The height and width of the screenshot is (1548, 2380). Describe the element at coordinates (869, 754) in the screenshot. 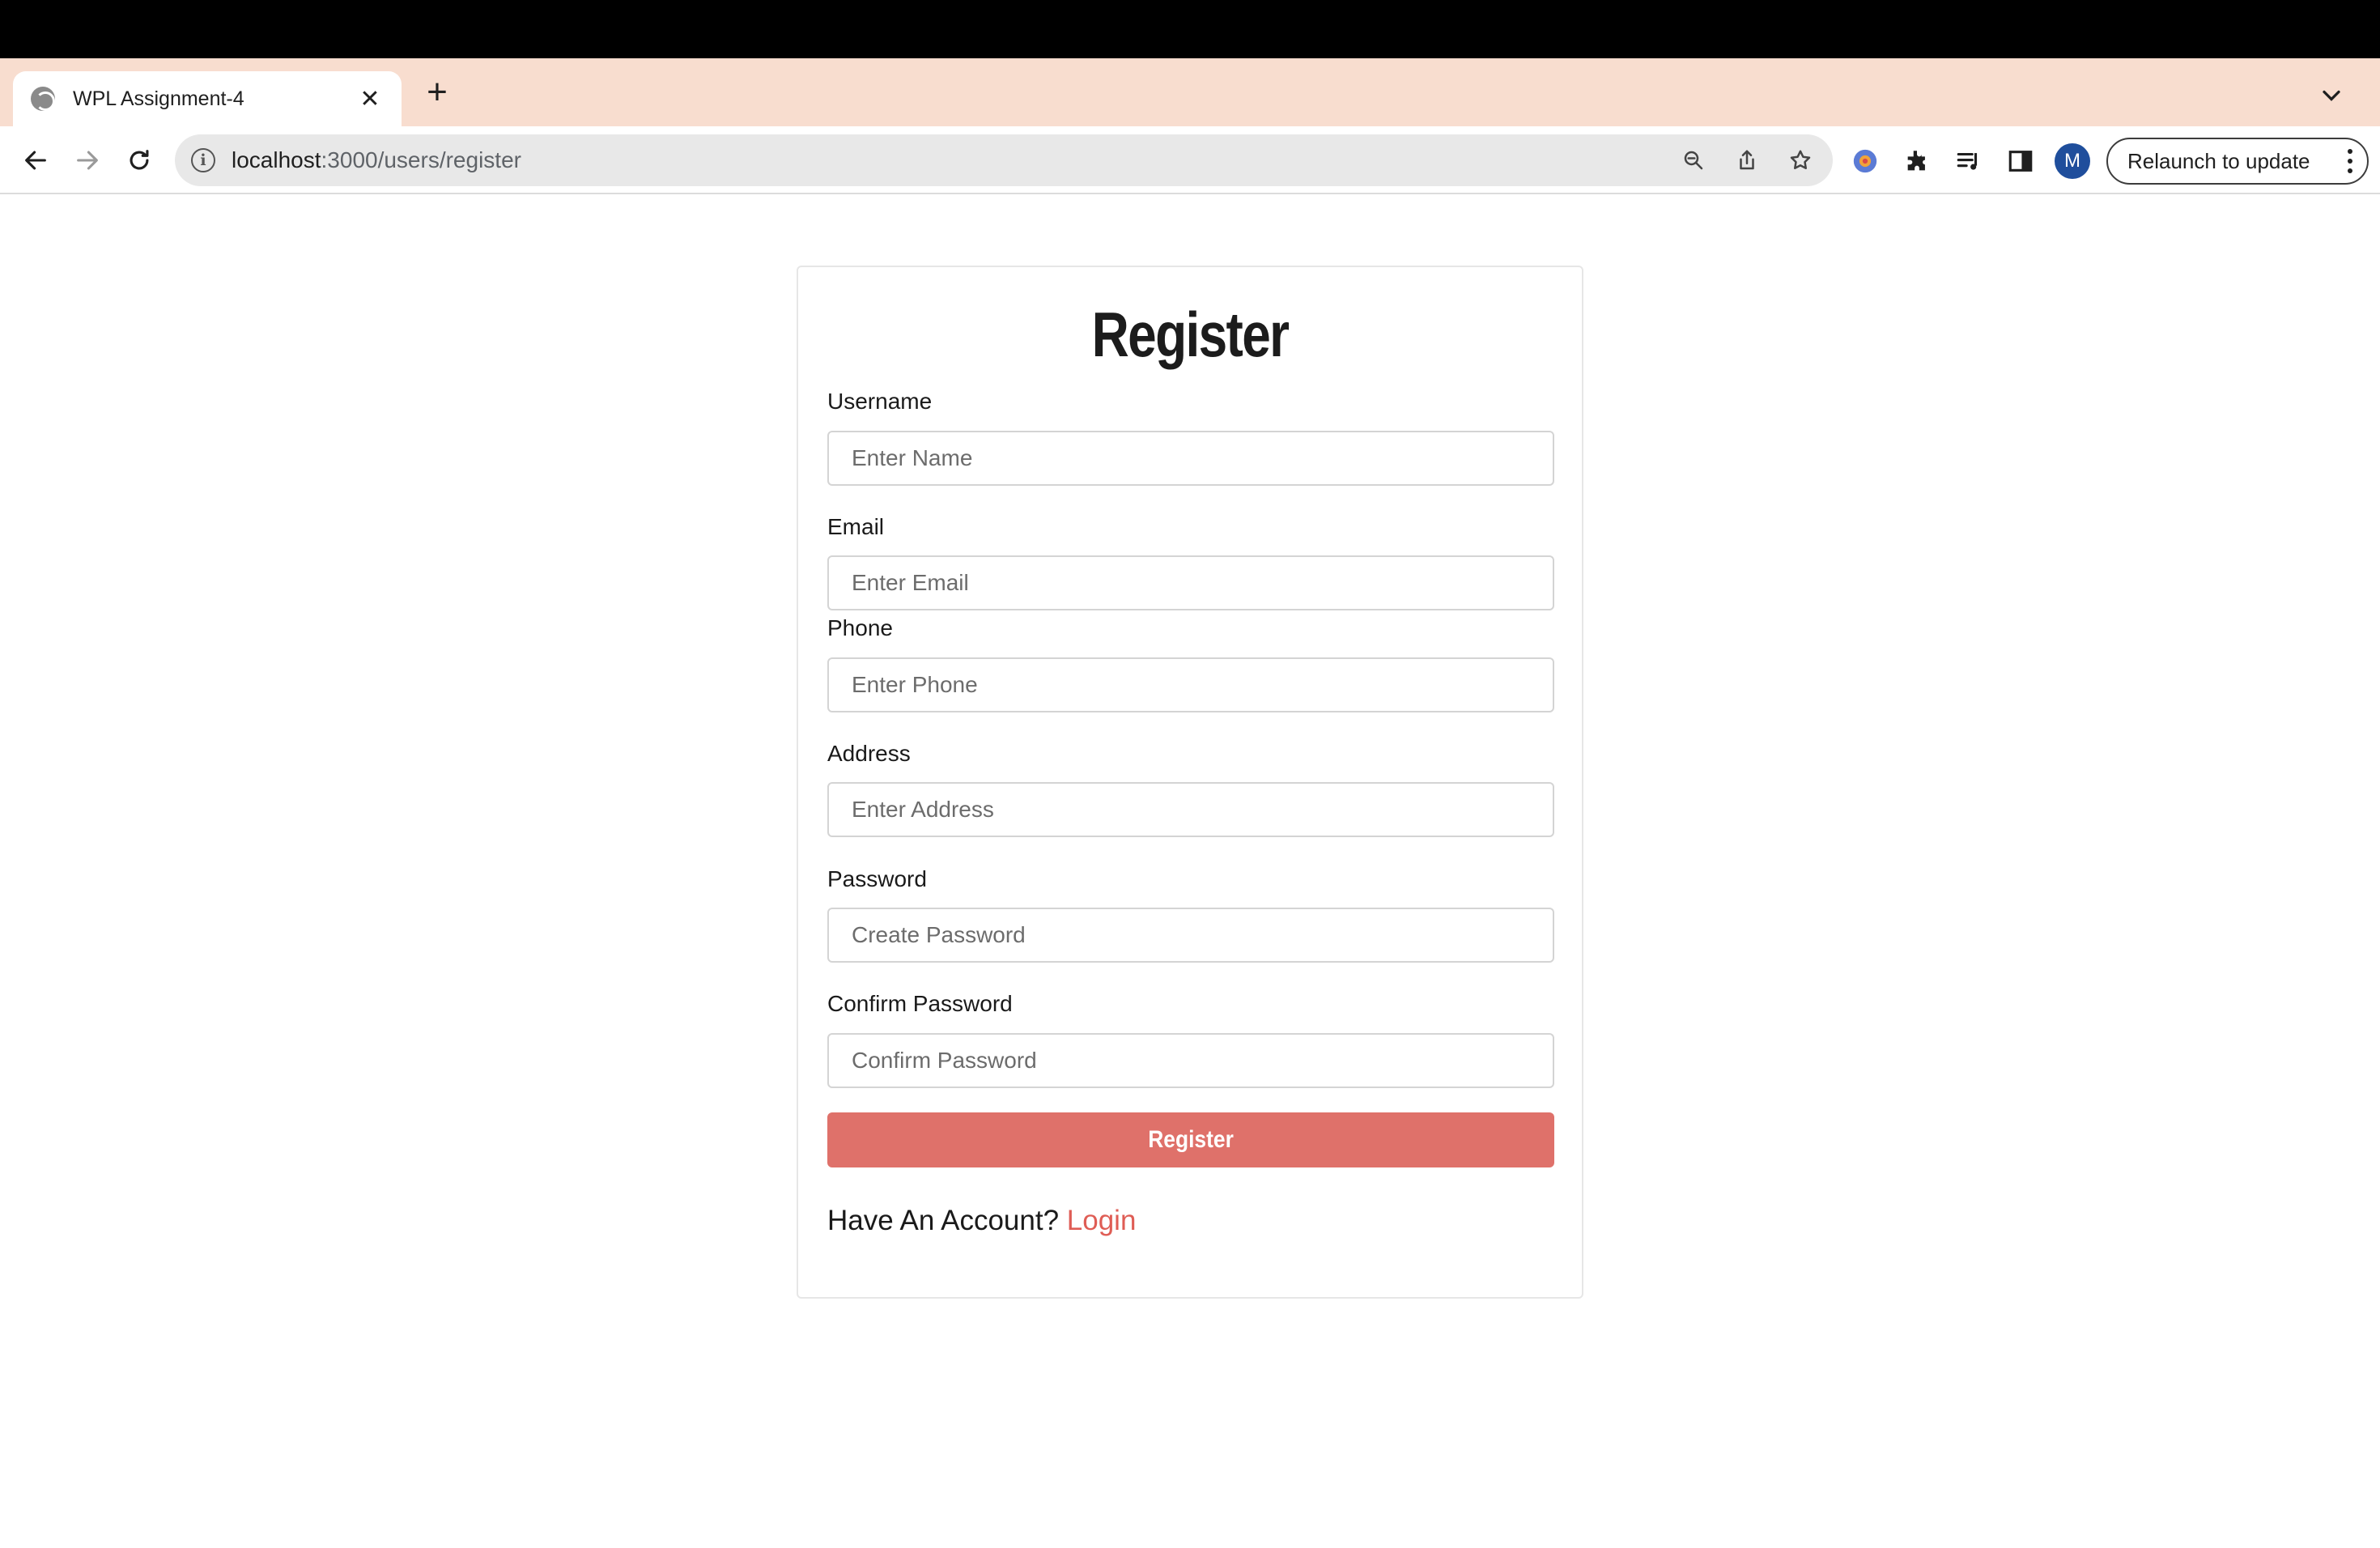

I see `address-label: Address` at that location.